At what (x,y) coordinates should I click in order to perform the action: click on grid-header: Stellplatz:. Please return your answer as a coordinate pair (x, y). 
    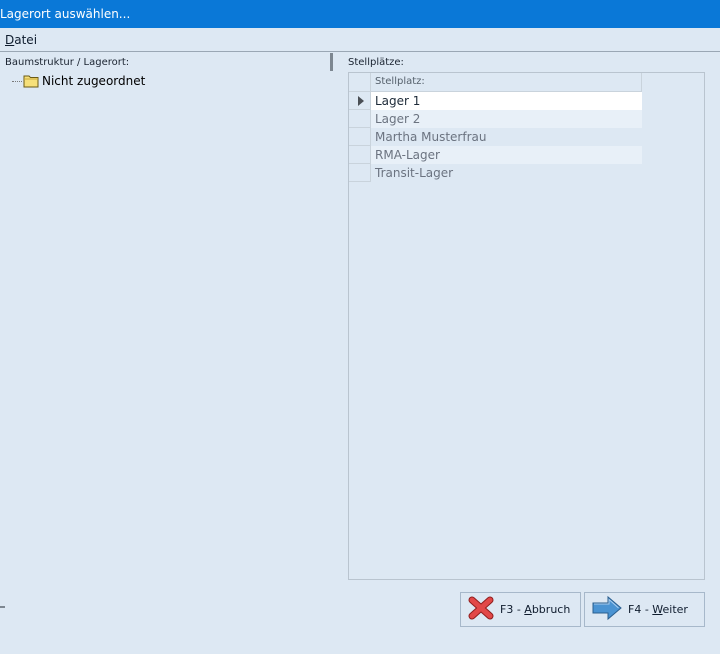
    Looking at the image, I should click on (495, 82).